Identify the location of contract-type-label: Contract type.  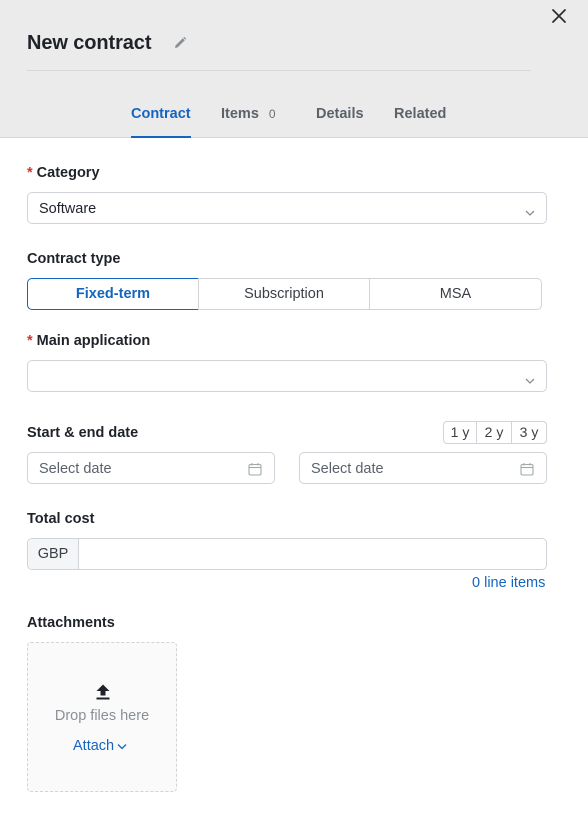
(74, 259).